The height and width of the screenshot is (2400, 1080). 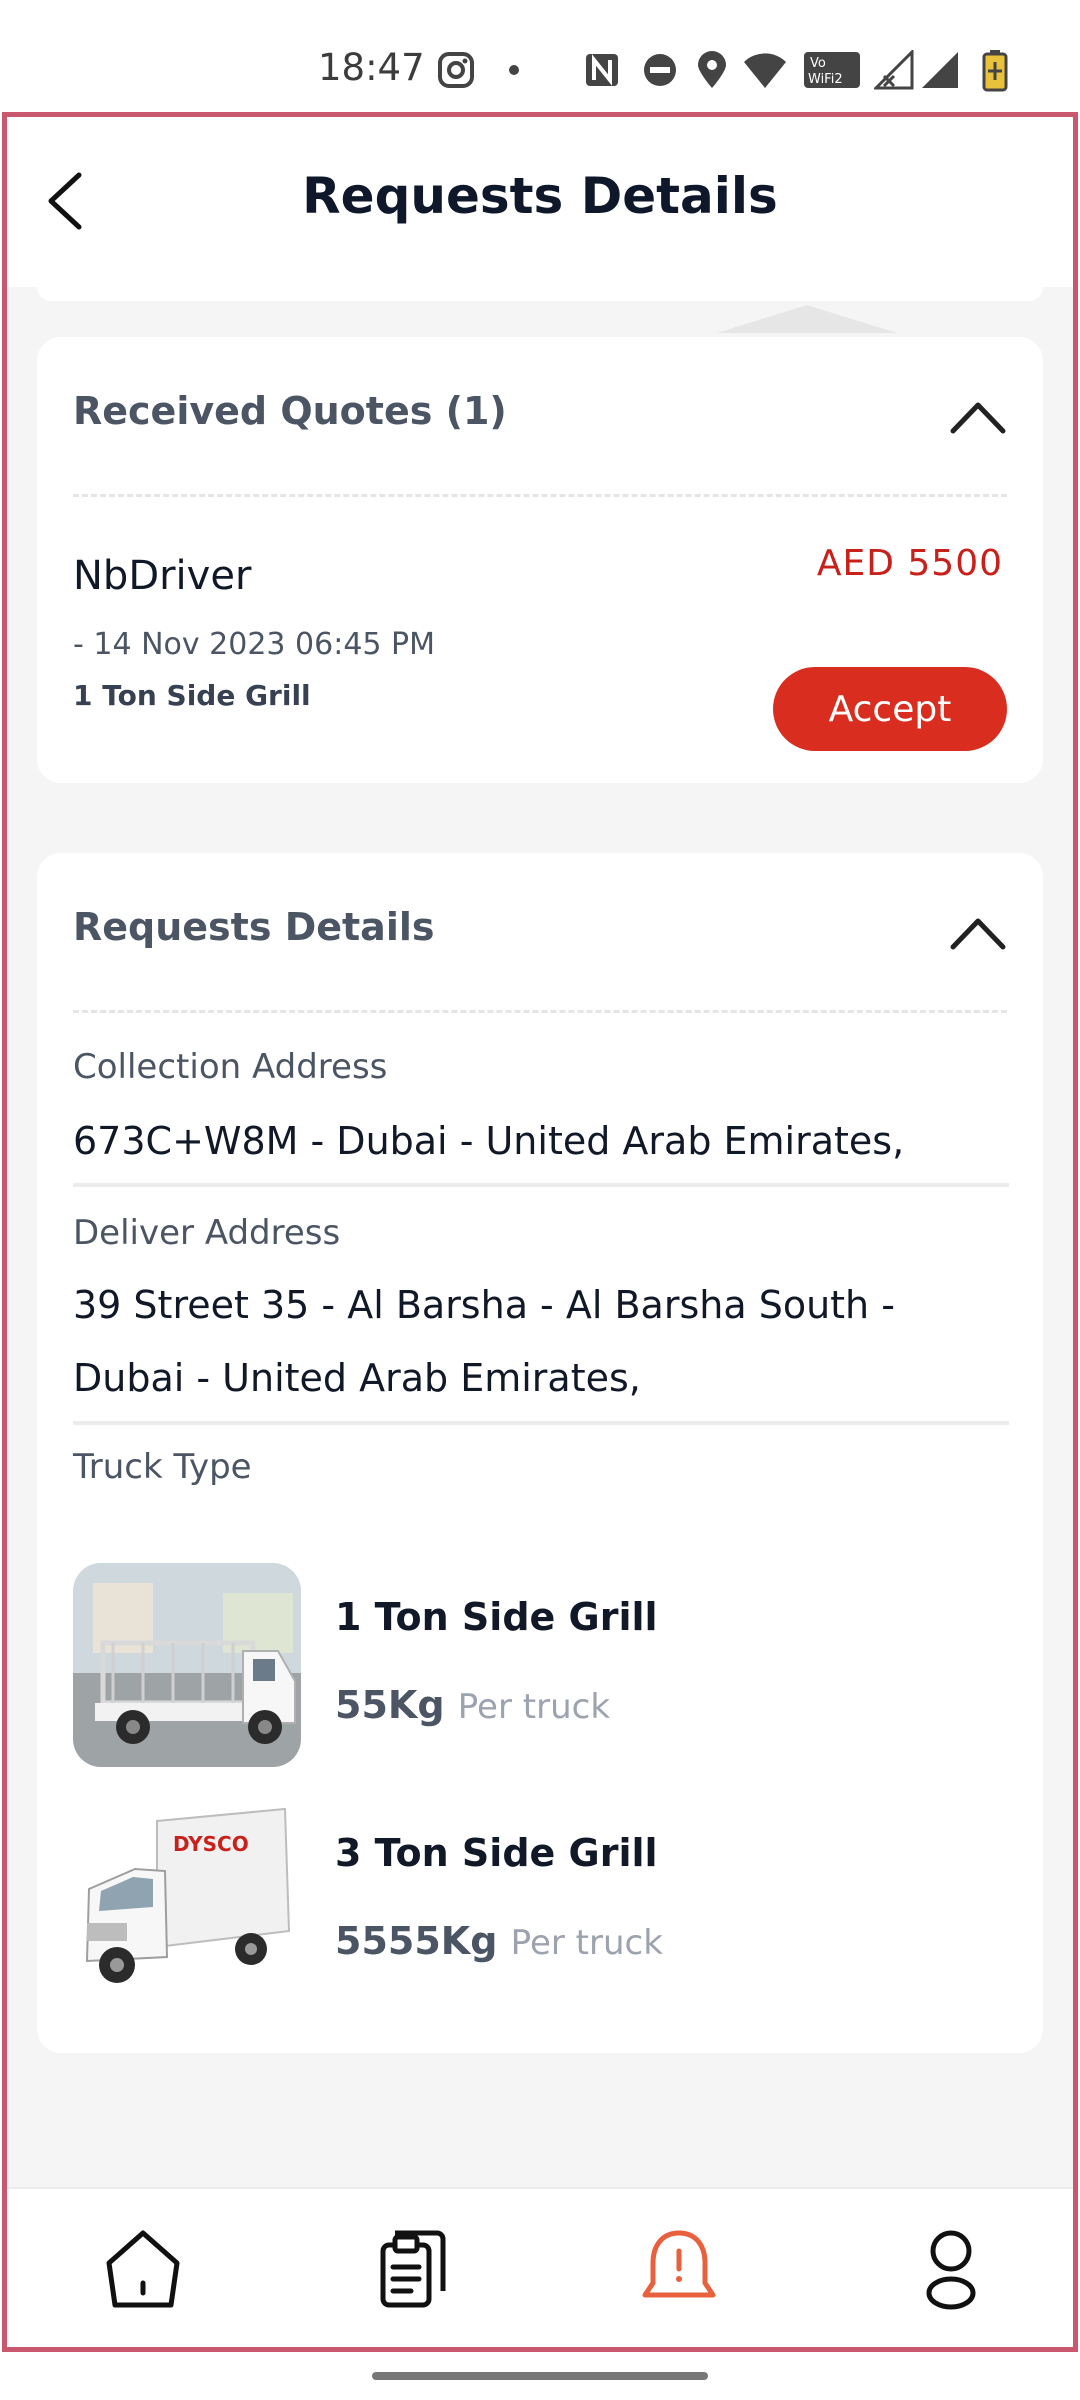 What do you see at coordinates (660, 70) in the screenshot?
I see `do-not-disturb-icon` at bounding box center [660, 70].